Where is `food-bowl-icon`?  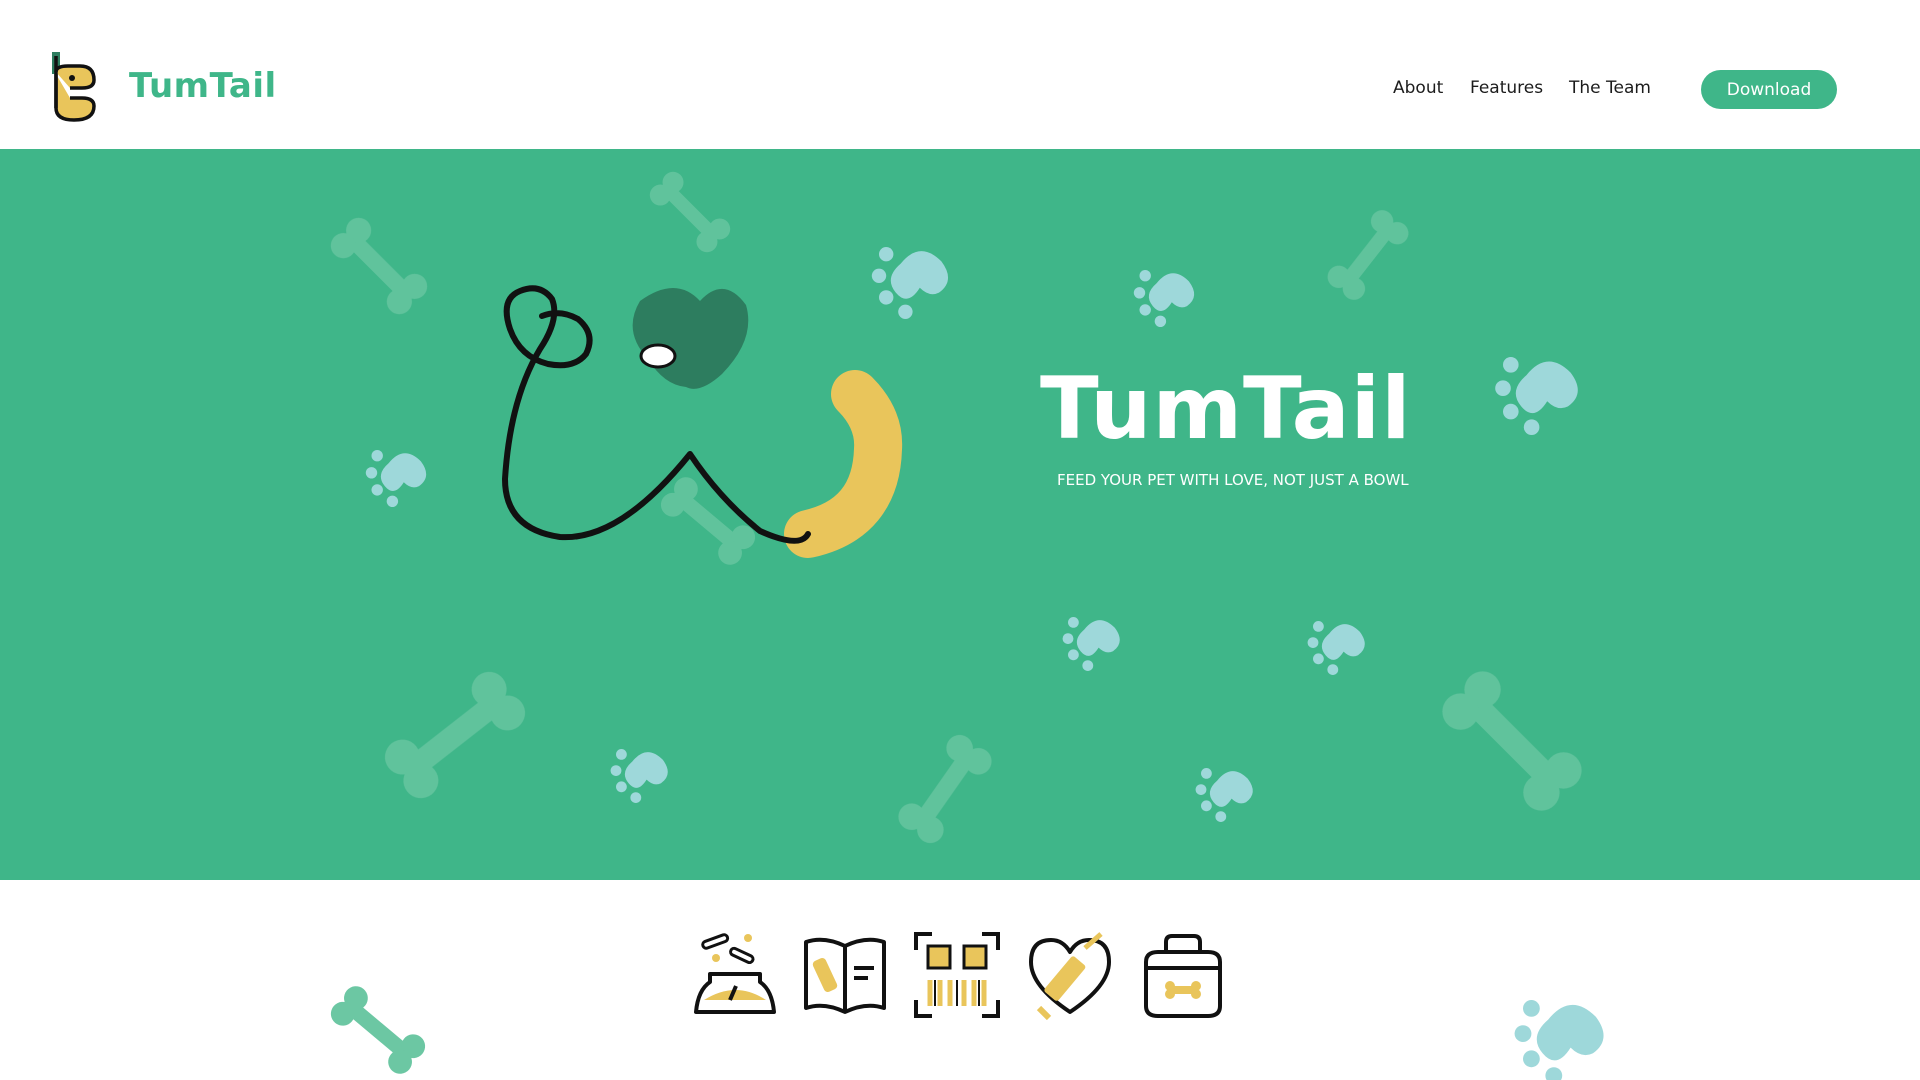
food-bowl-icon is located at coordinates (735, 975).